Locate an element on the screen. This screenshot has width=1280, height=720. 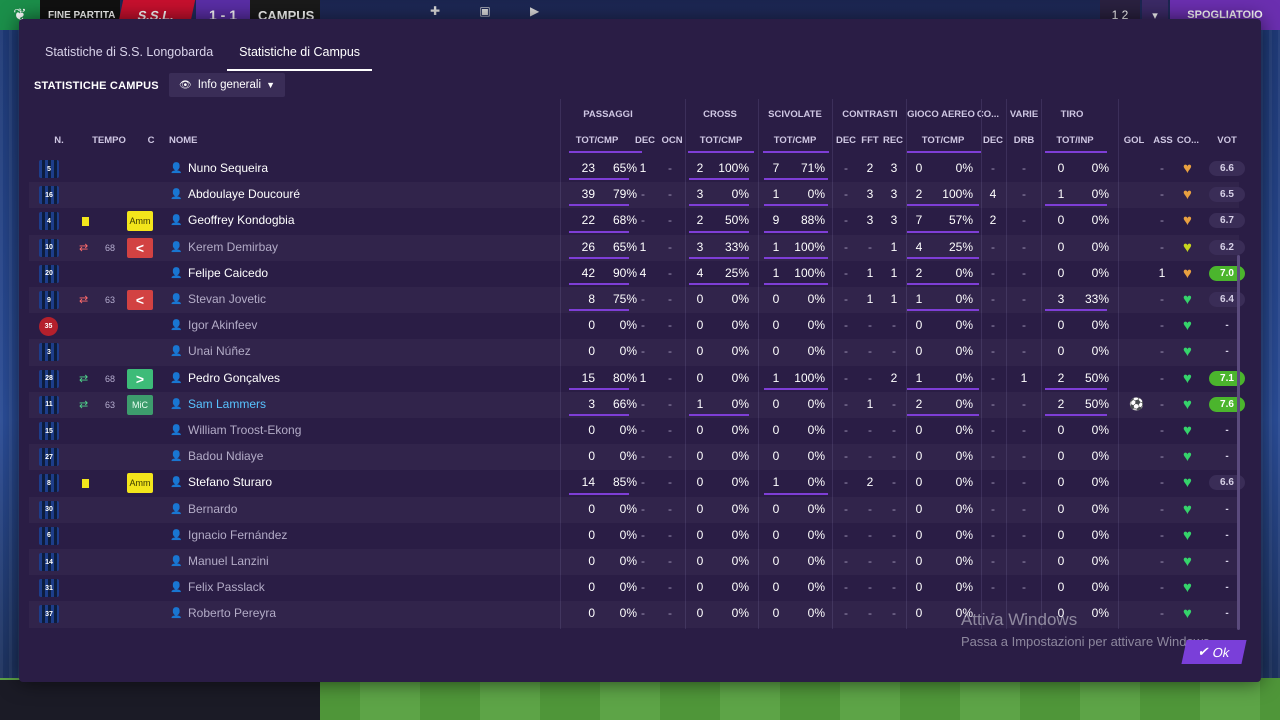
header-goals: GOL is located at coordinates (1134, 140).